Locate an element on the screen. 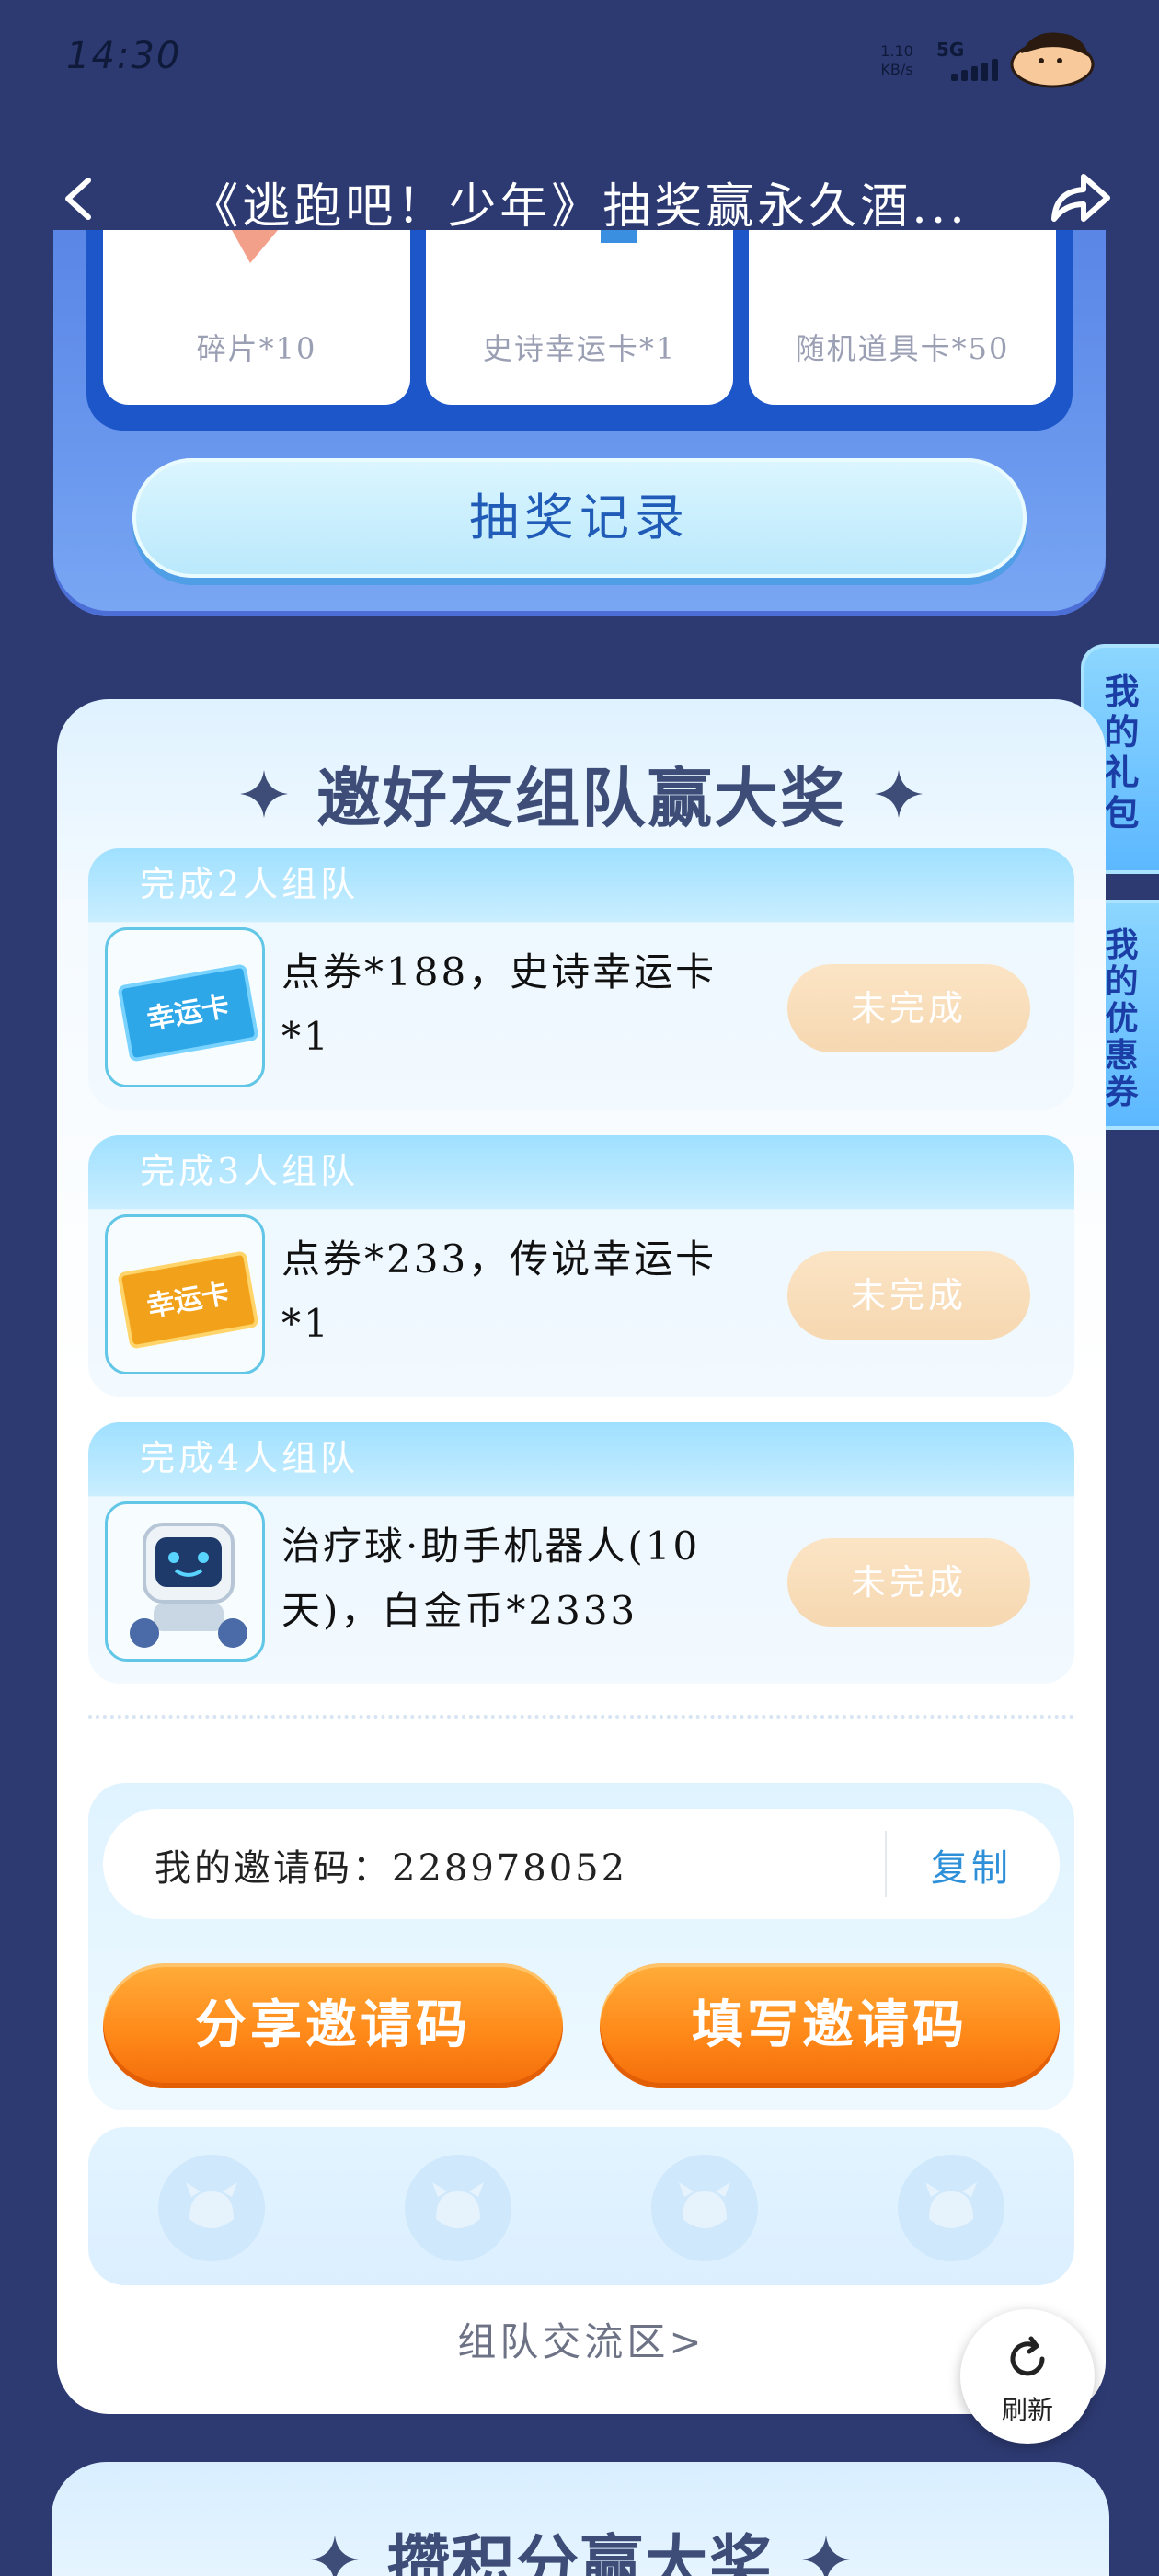 This screenshot has width=1159, height=2576. my-coupon-label: 我的优惠券 is located at coordinates (1122, 1018).